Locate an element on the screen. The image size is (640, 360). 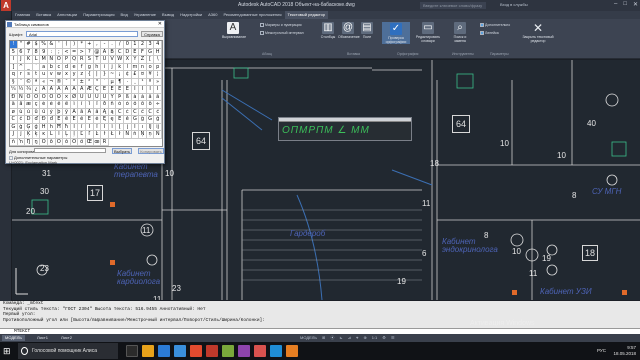
char-cell: ī is located at coordinates (97, 127).